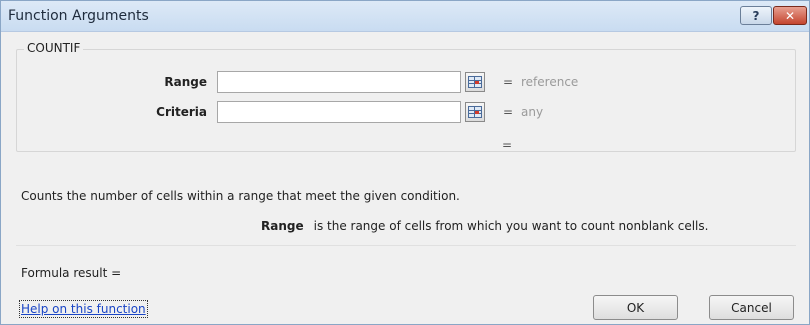  Describe the element at coordinates (185, 82) in the screenshot. I see `range-label: Range` at that location.